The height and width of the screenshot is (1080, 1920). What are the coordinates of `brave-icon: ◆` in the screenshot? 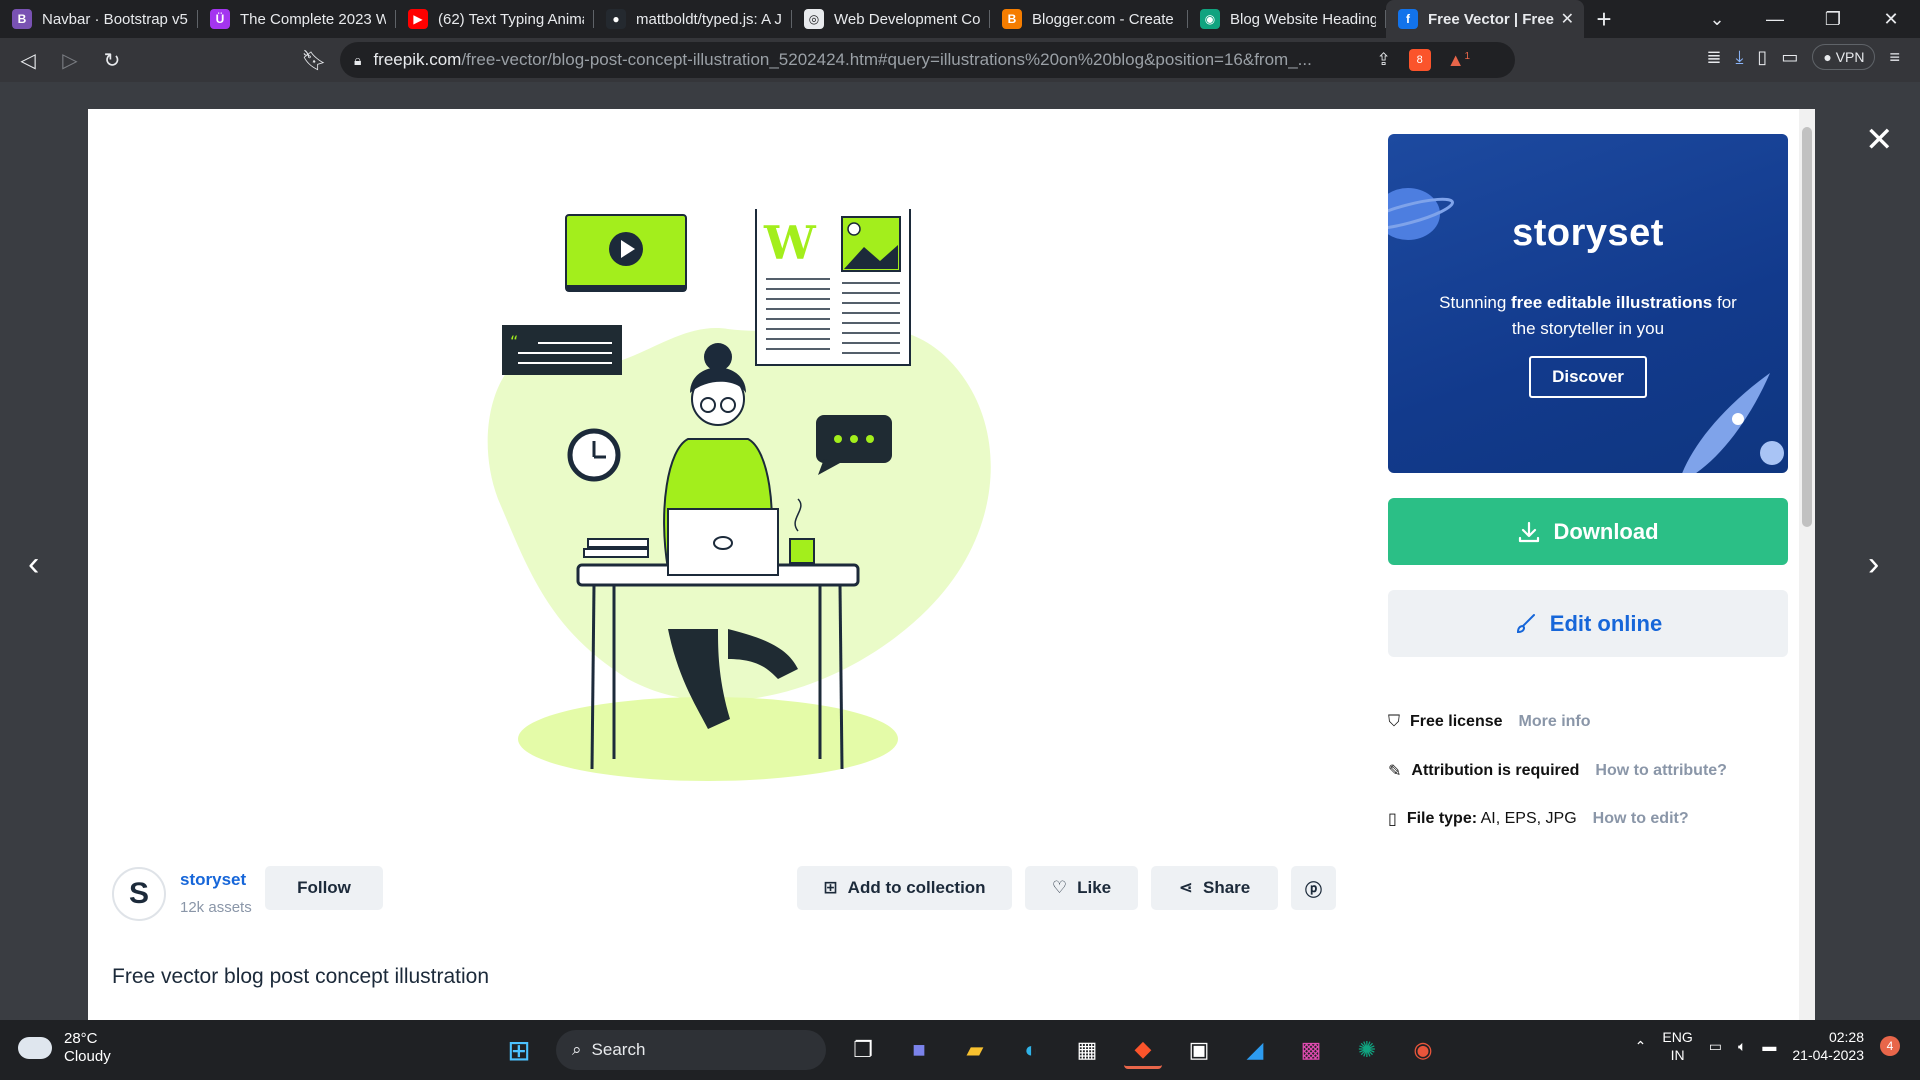 It's located at (1143, 1050).